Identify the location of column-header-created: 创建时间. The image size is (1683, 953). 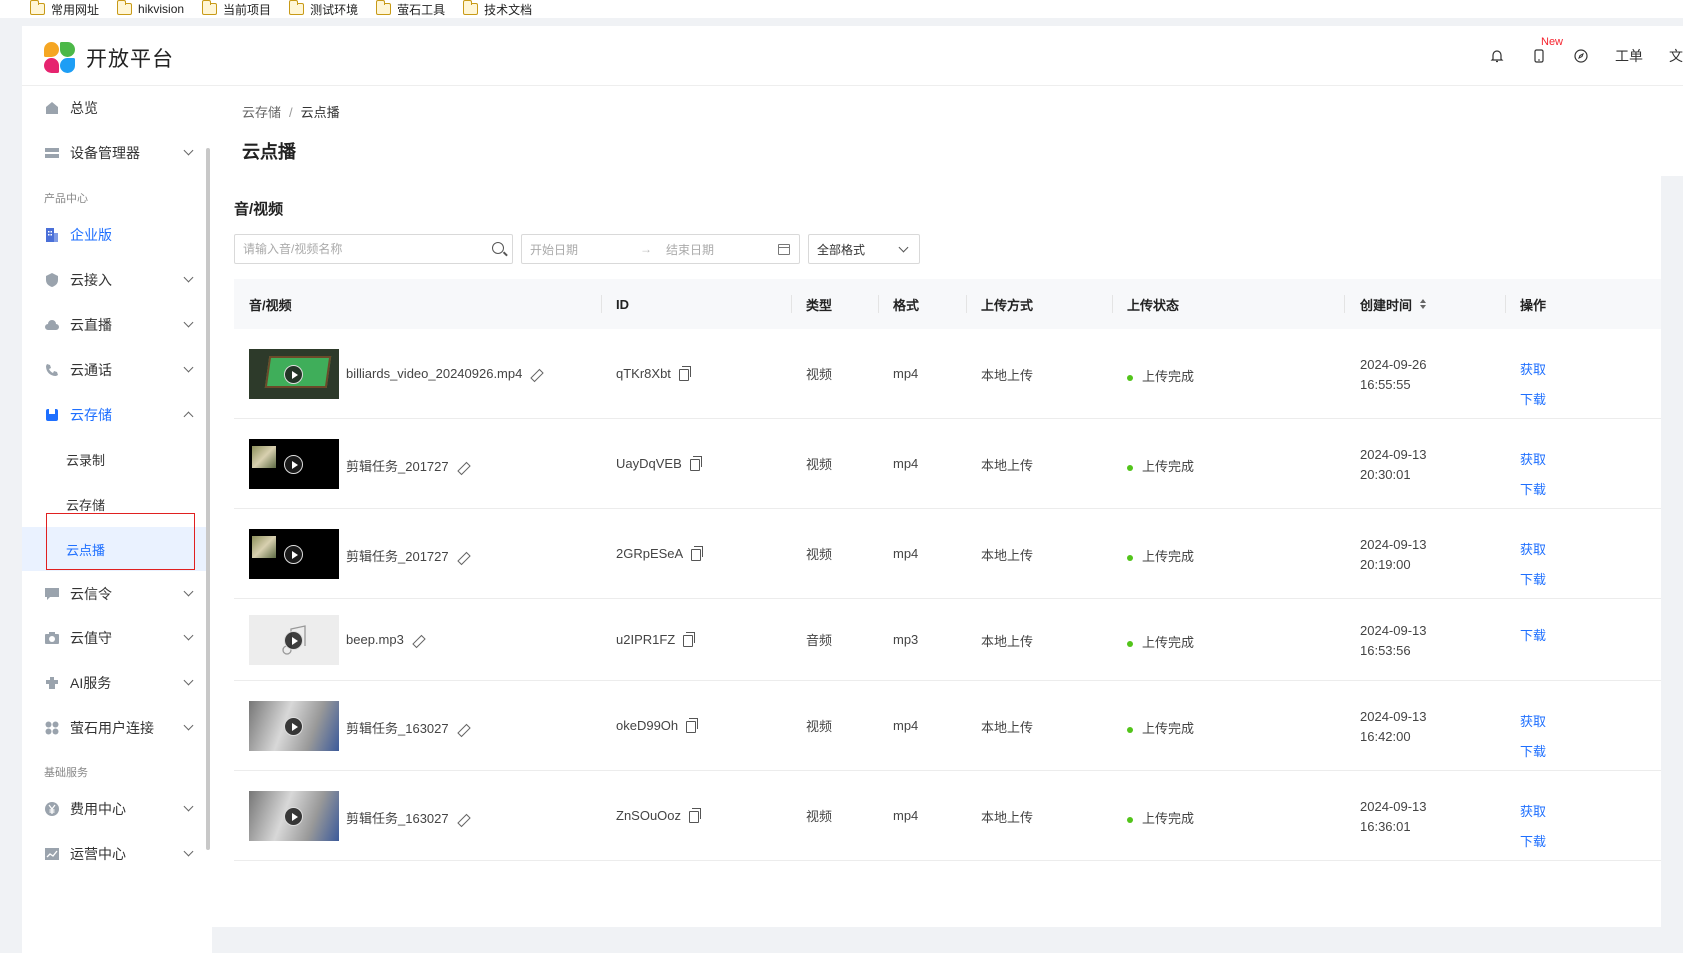
(1393, 304).